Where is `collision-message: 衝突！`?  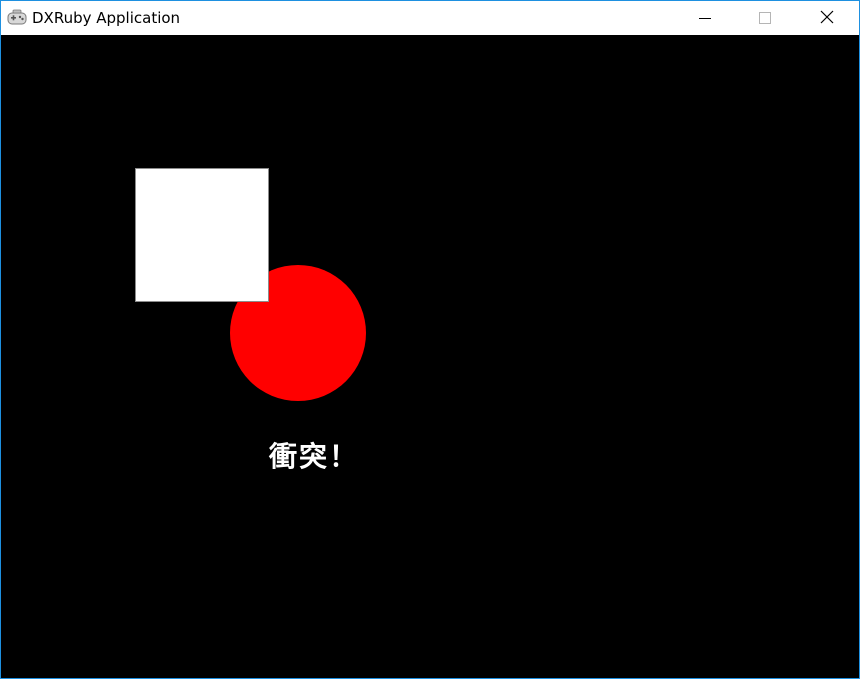
collision-message: 衝突！ is located at coordinates (314, 456).